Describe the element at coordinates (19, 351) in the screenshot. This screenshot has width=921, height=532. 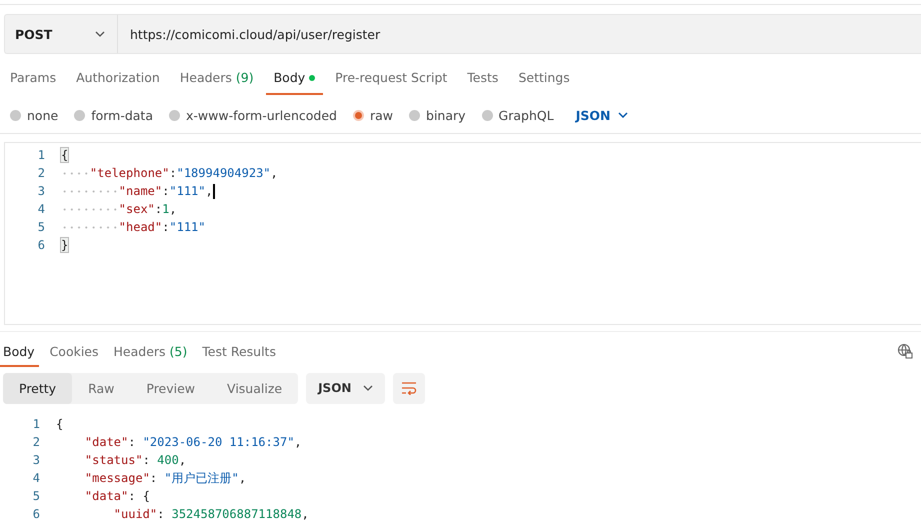
I see `response-tab: Body` at that location.